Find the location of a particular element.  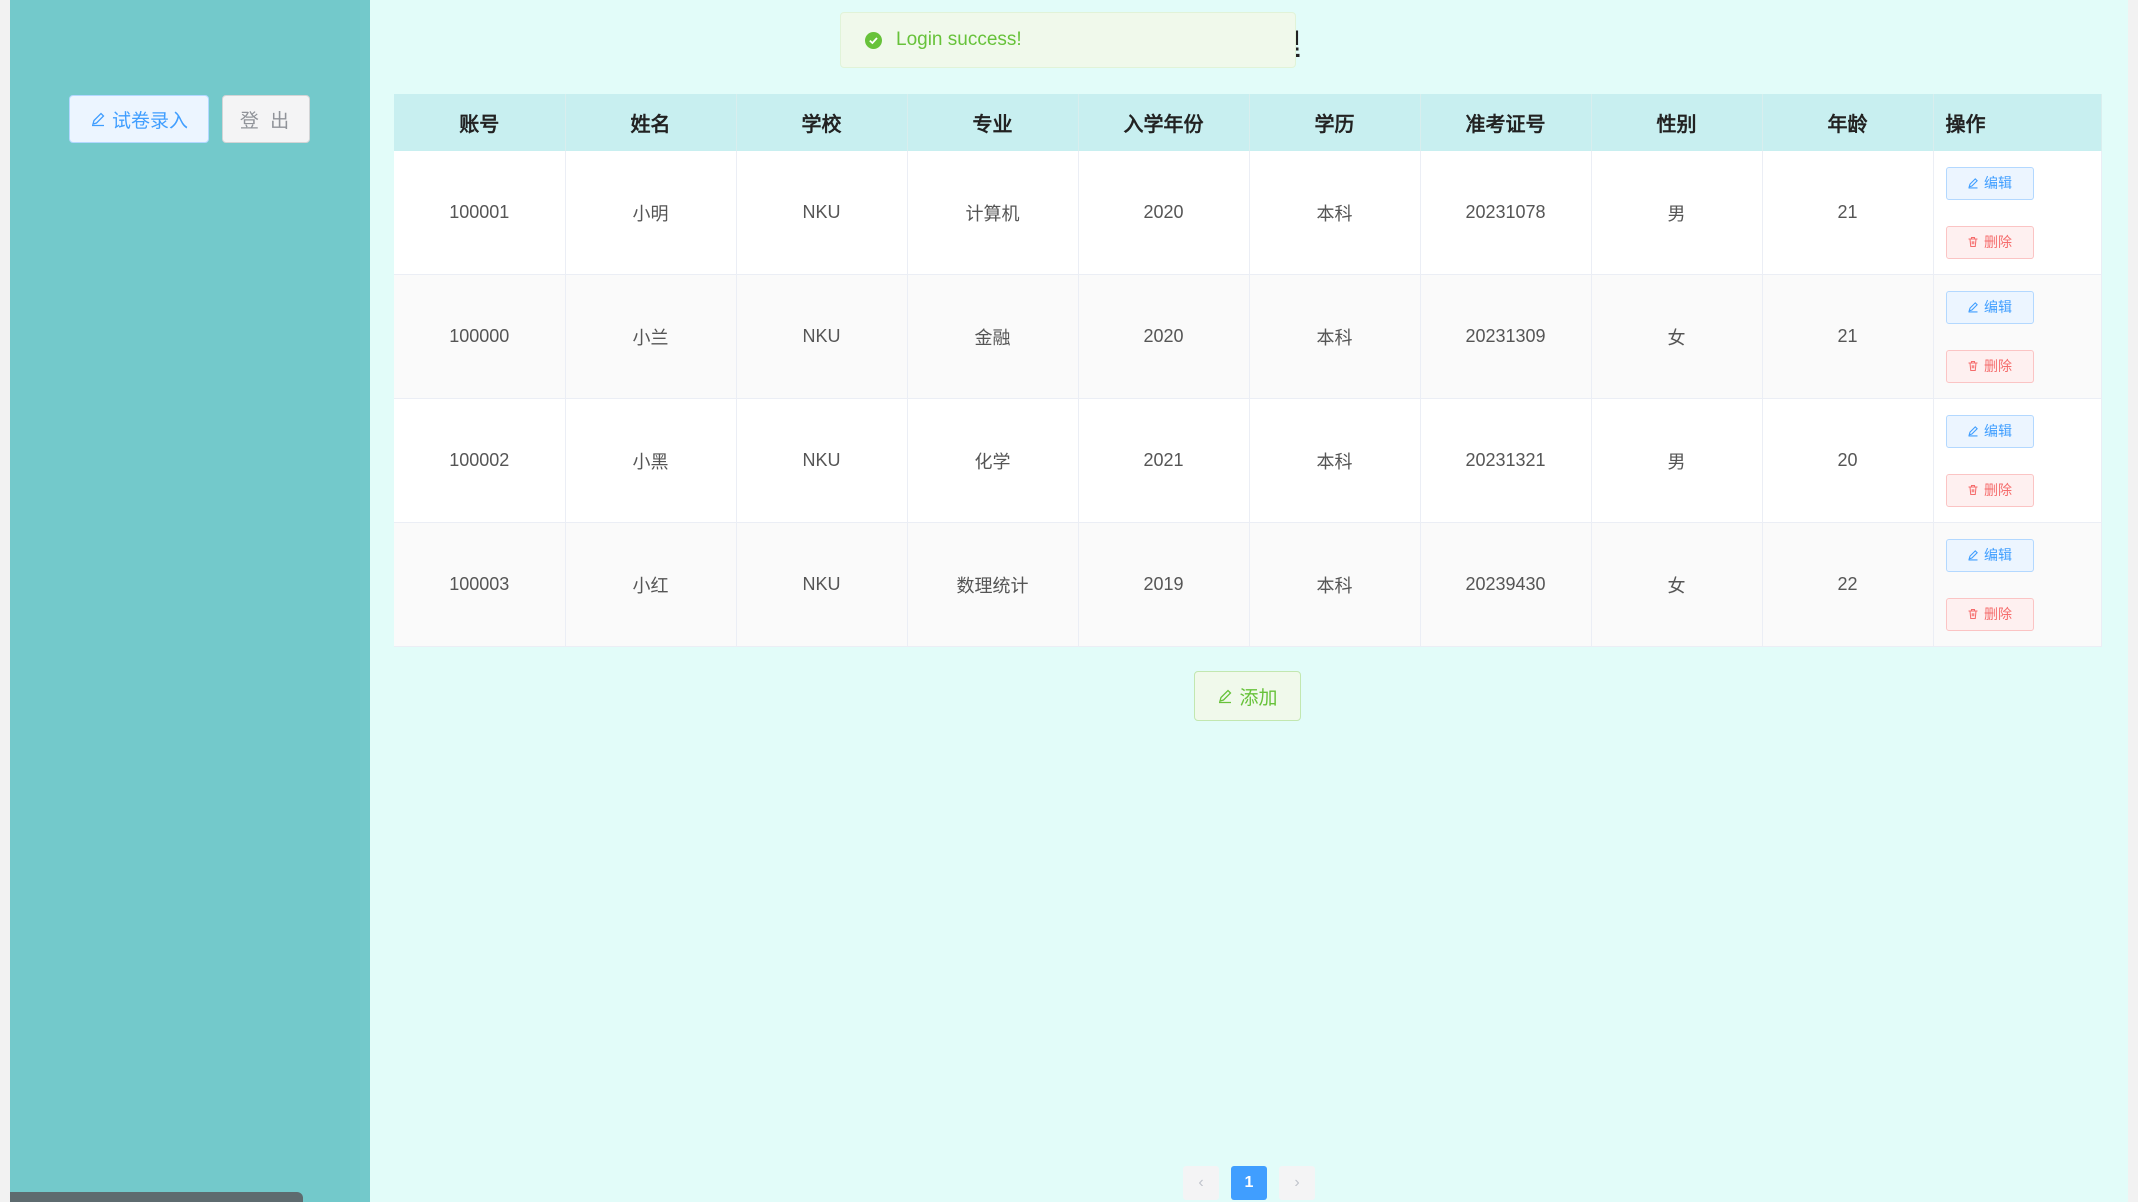

sidebar-scrollbar is located at coordinates (156, 1197).